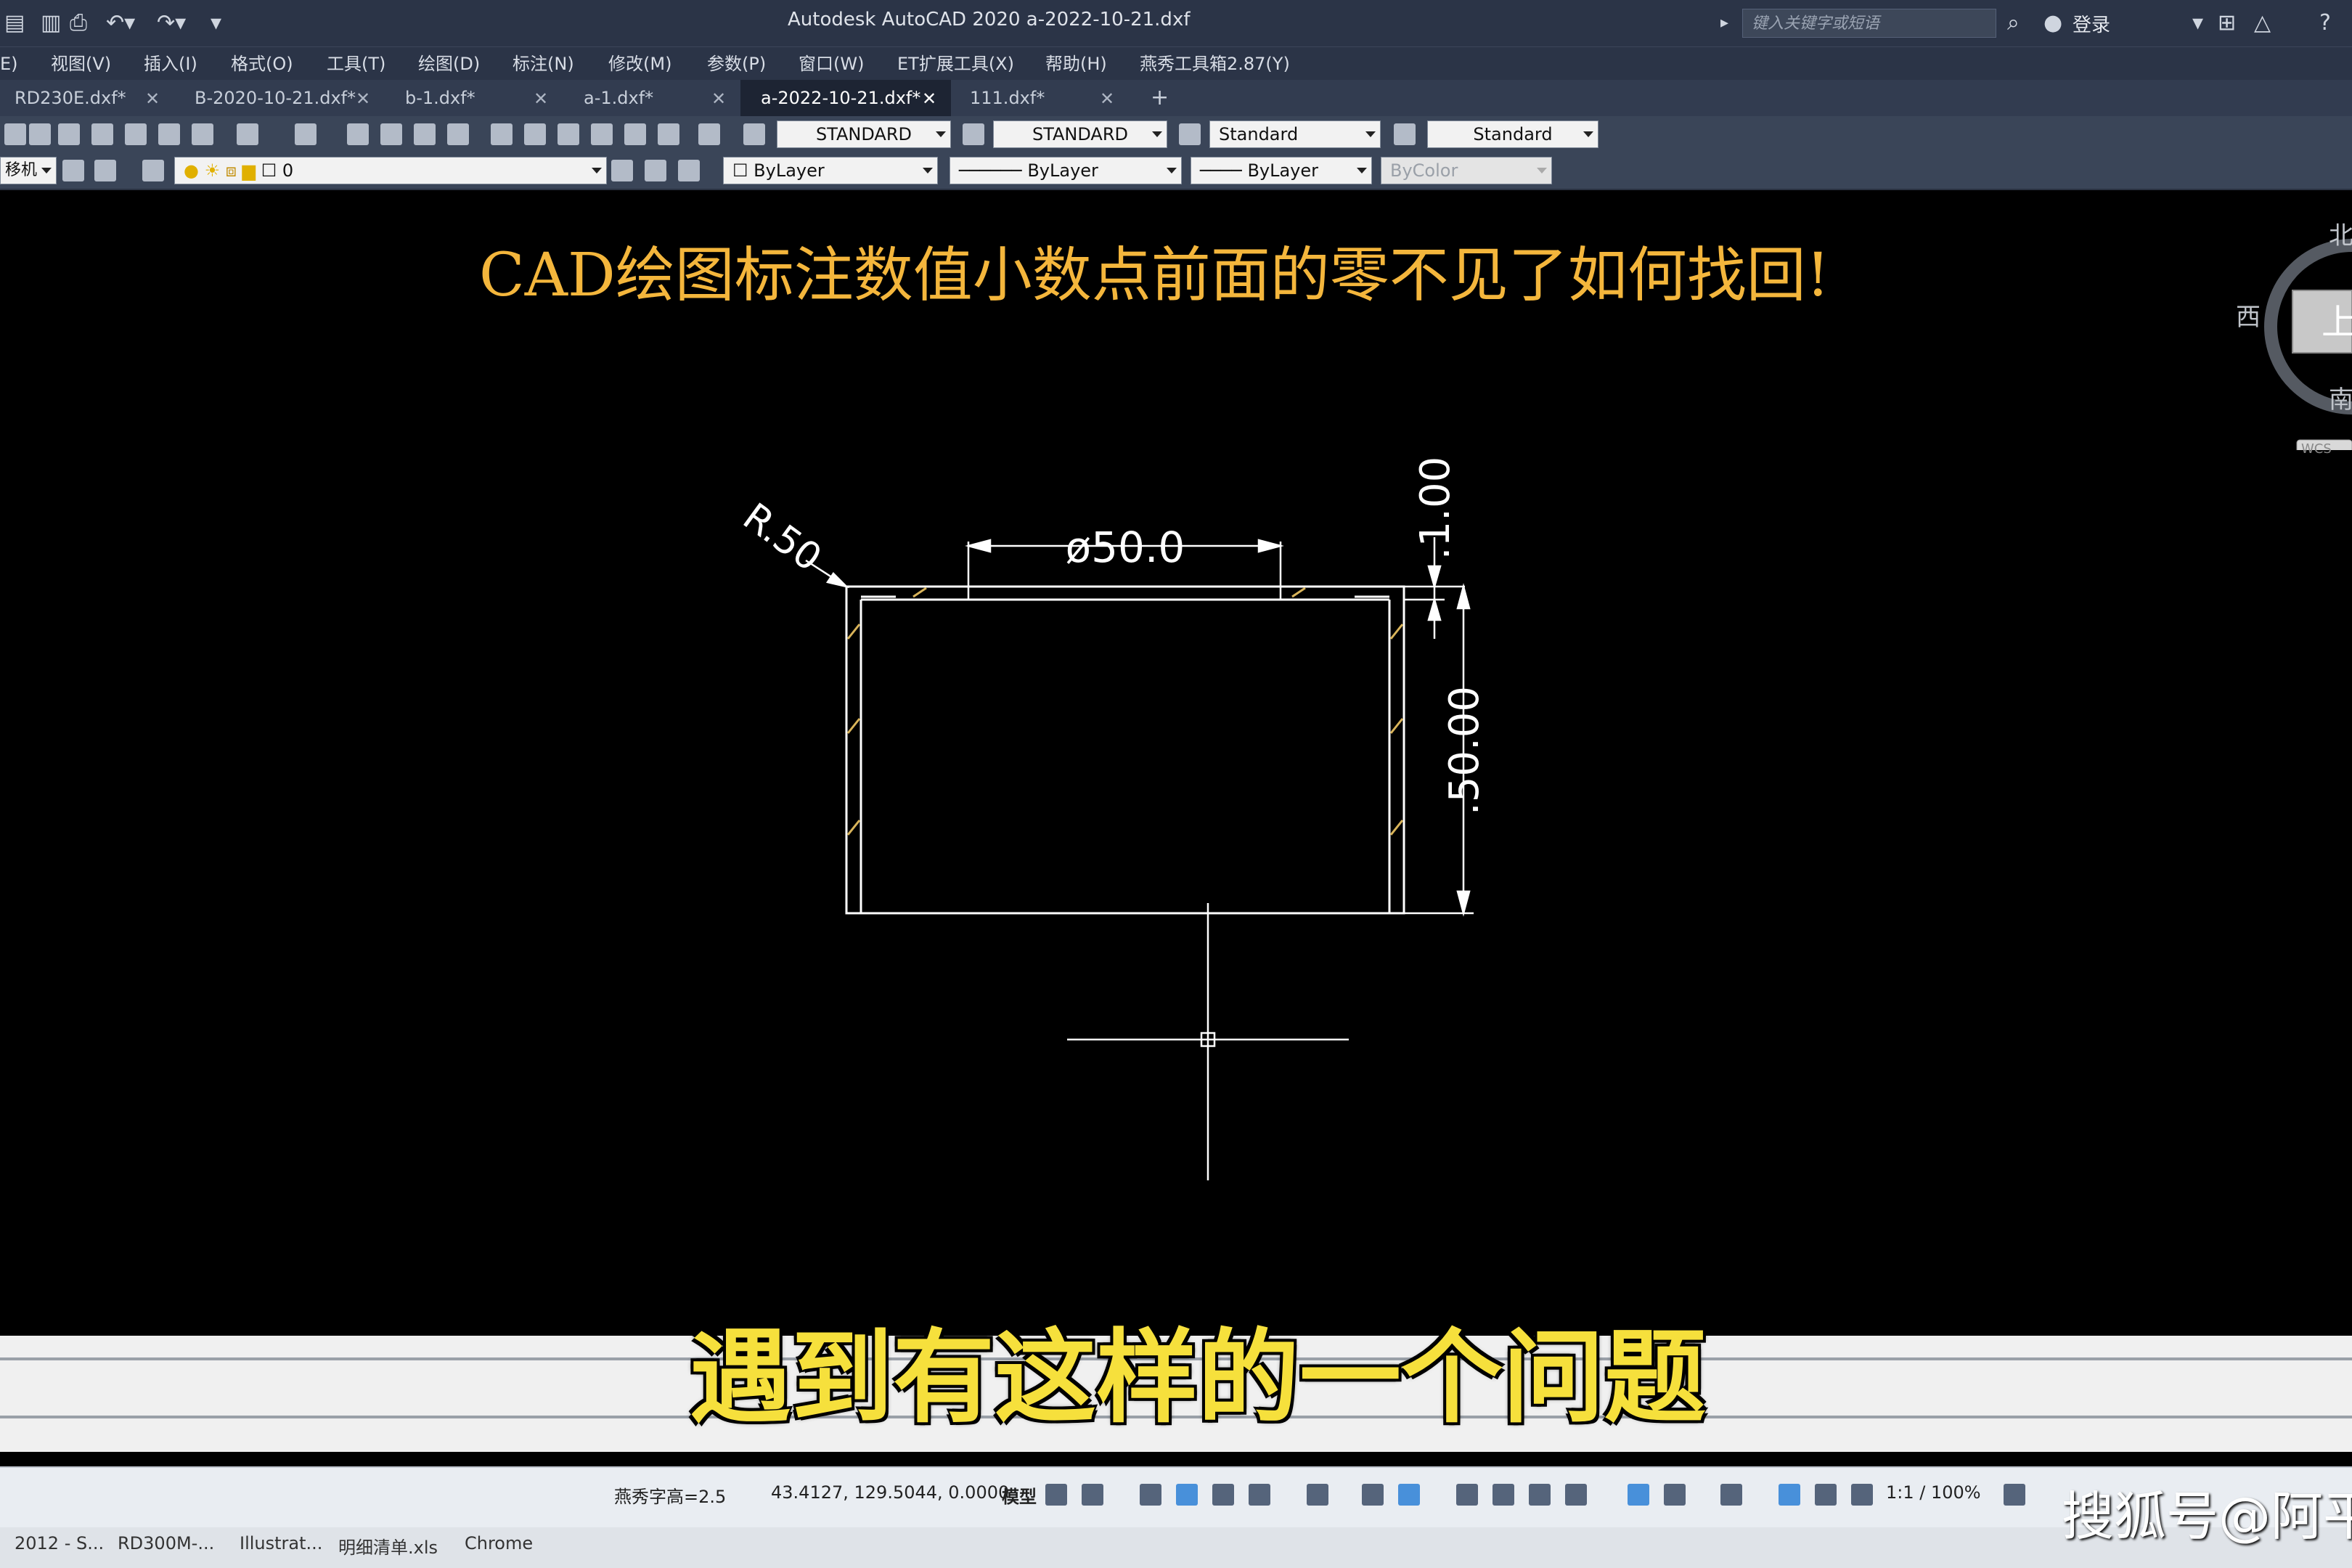 Image resolution: width=2352 pixels, height=1568 pixels. I want to click on menu-tools: 工具(T), so click(356, 64).